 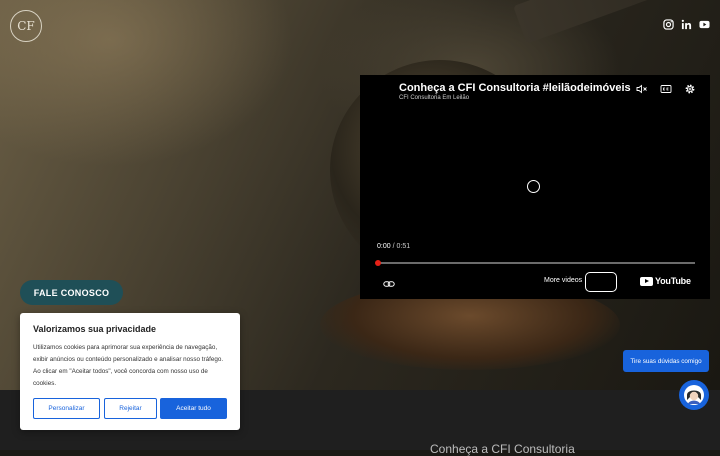 I want to click on mute-icon, so click(x=642, y=89).